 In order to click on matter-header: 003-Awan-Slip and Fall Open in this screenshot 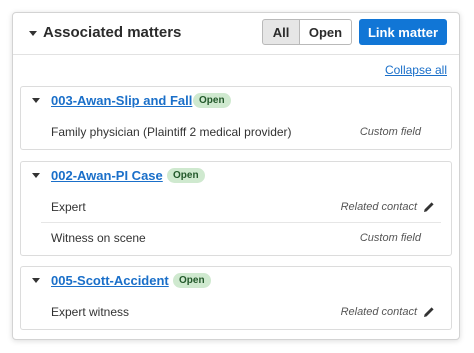, I will do `click(236, 101)`.